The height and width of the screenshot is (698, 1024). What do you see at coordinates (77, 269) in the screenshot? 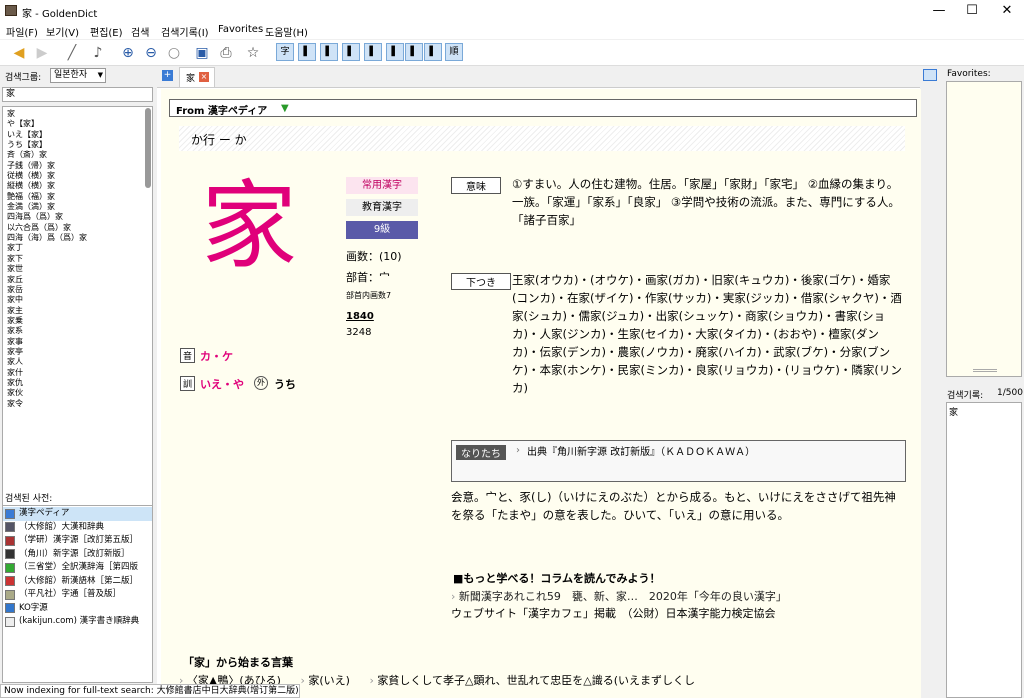
I see `word-list-item: 家世` at bounding box center [77, 269].